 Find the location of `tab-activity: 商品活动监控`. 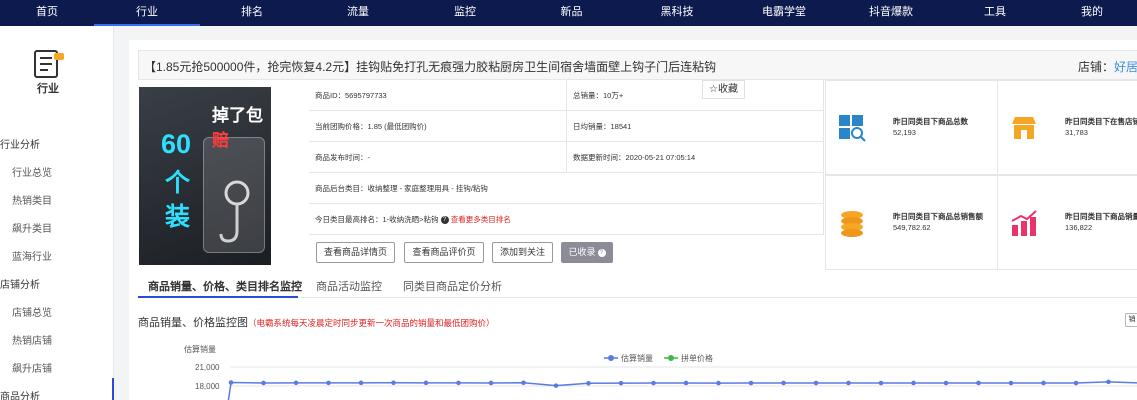

tab-activity: 商品活动监控 is located at coordinates (349, 286).